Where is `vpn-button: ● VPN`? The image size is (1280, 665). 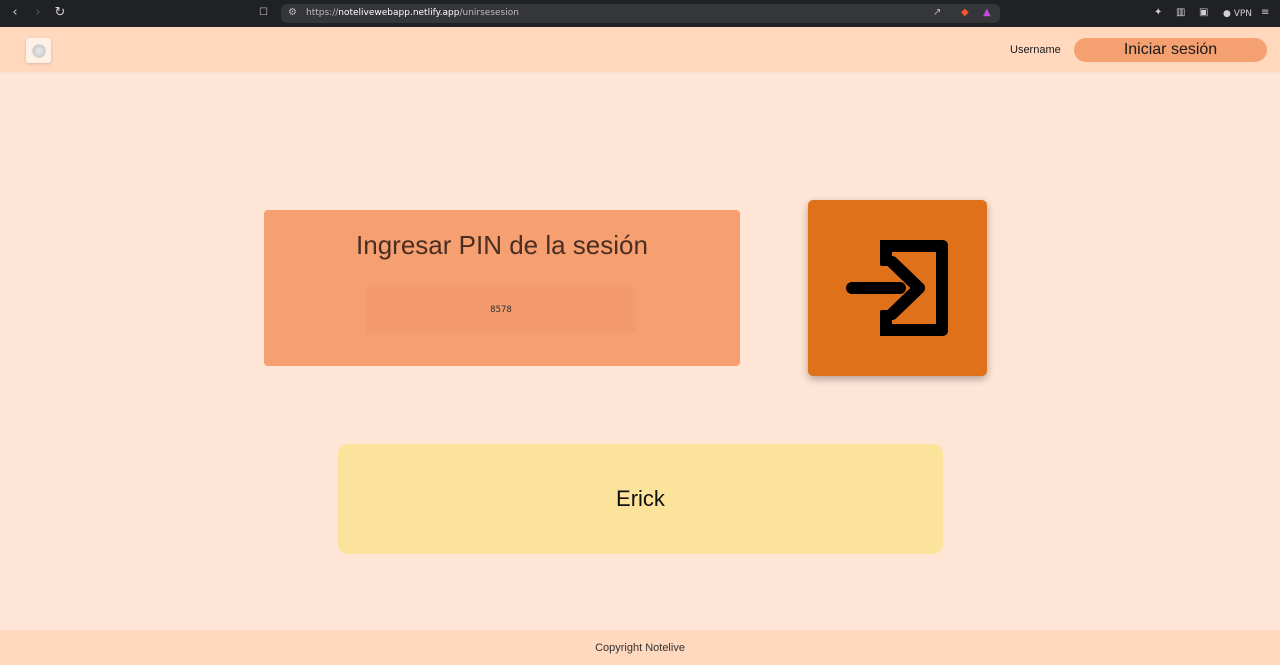 vpn-button: ● VPN is located at coordinates (1237, 14).